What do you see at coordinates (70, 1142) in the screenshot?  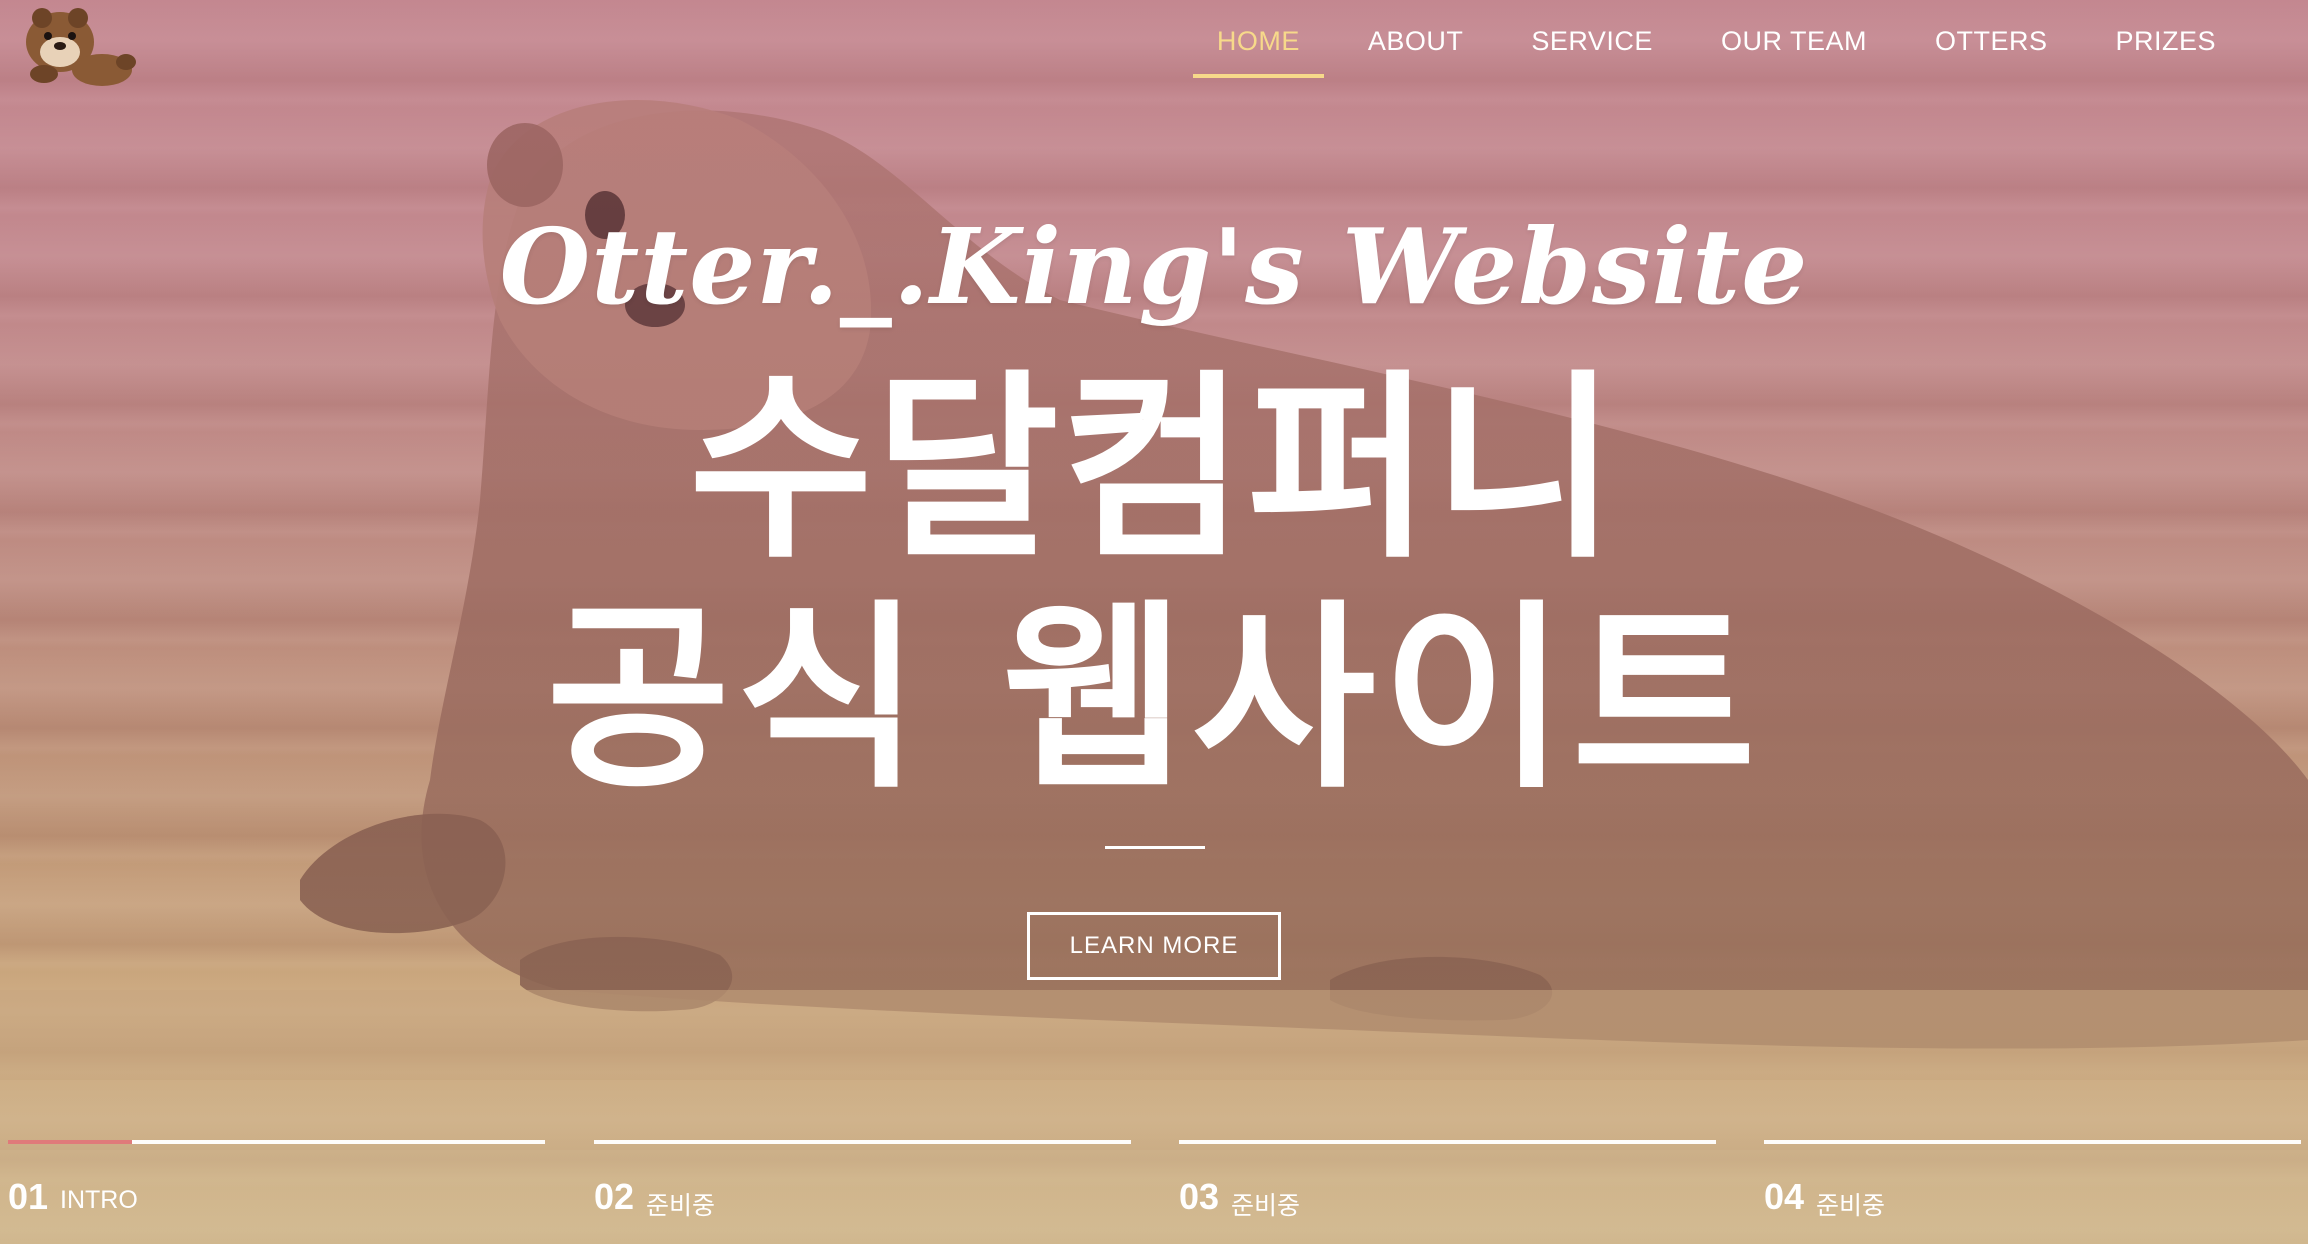 I see `slide-progress` at bounding box center [70, 1142].